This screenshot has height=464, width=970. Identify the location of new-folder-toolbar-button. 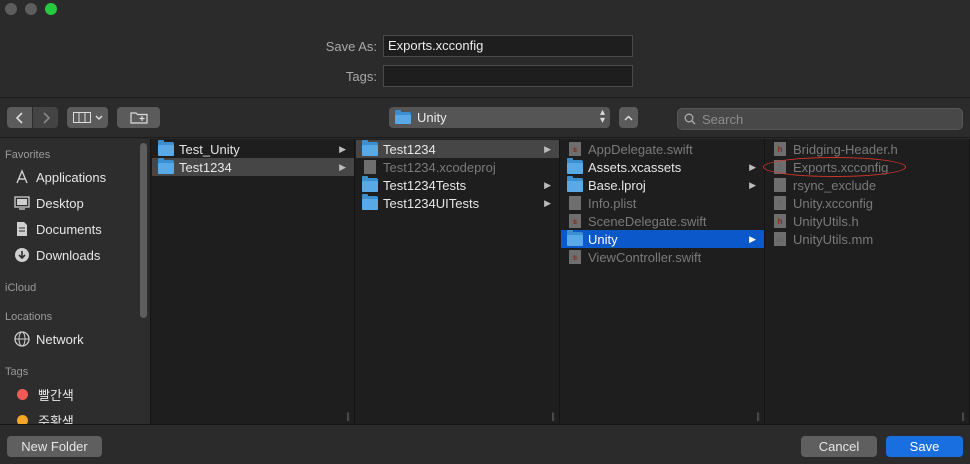
(138, 117).